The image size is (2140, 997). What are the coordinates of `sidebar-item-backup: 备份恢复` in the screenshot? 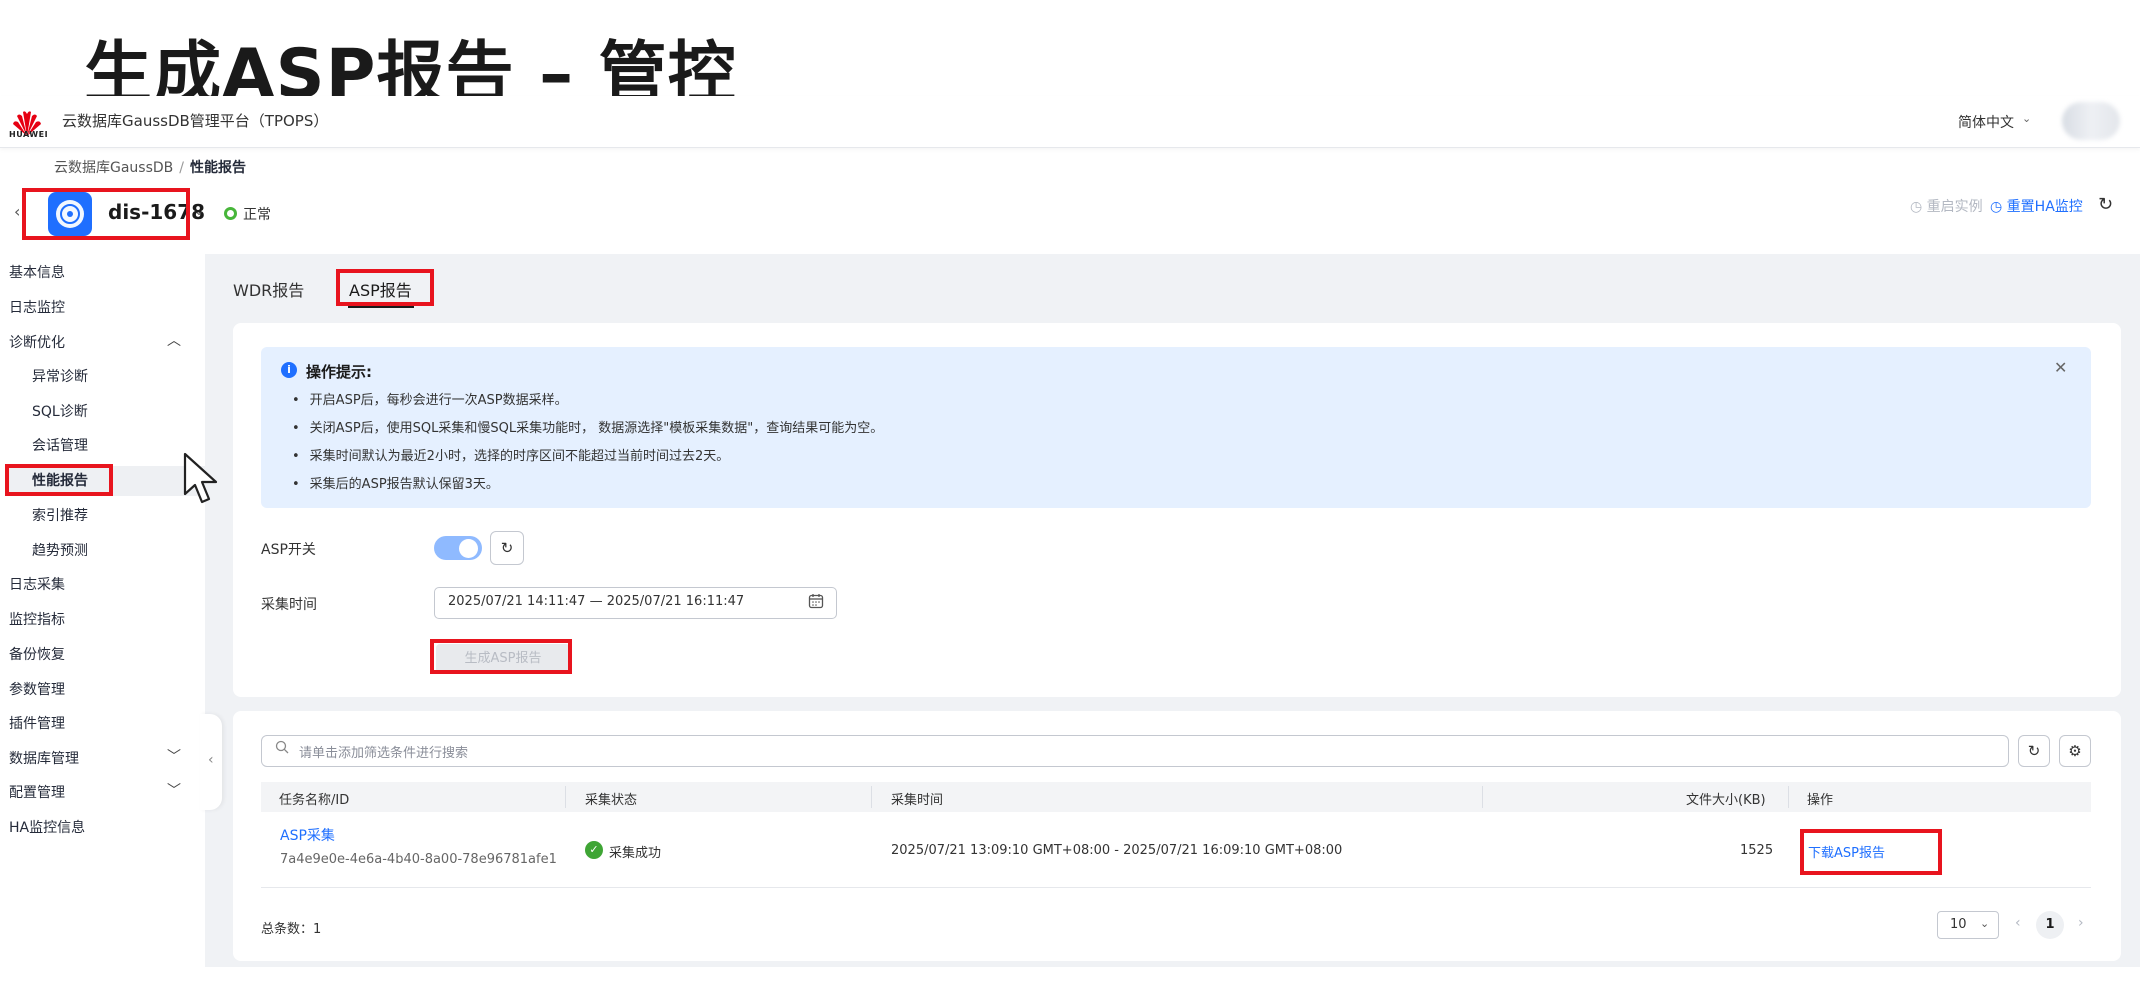 It's located at (37, 654).